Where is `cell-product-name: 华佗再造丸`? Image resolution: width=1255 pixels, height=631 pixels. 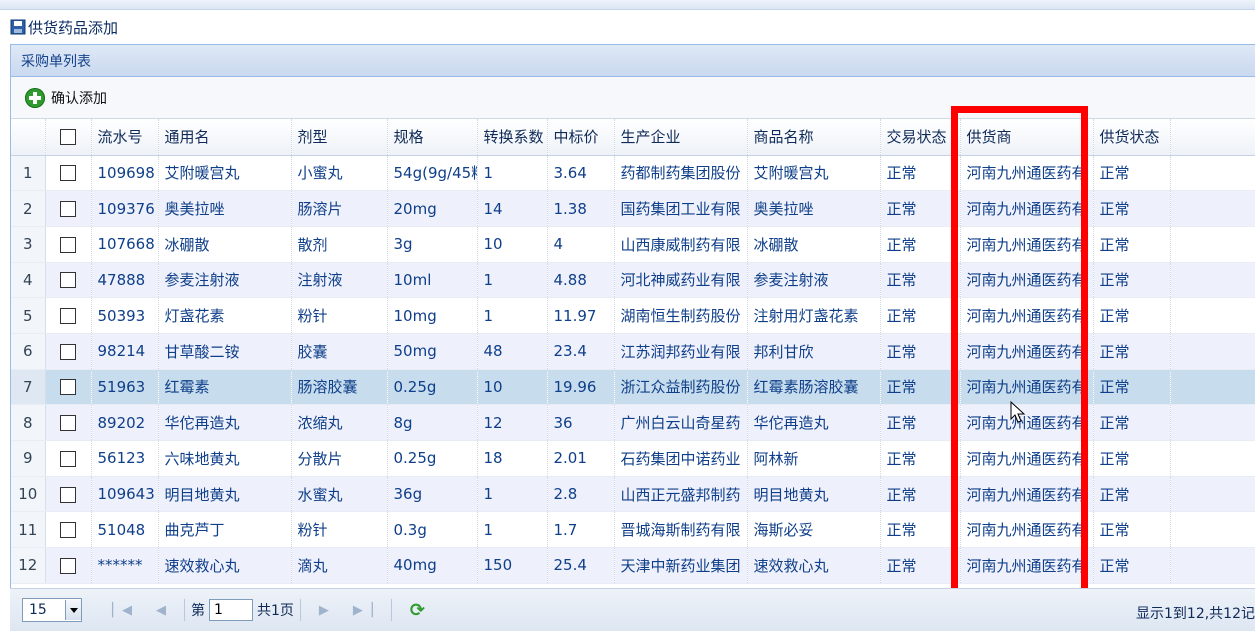 cell-product-name: 华佗再造丸 is located at coordinates (814, 422).